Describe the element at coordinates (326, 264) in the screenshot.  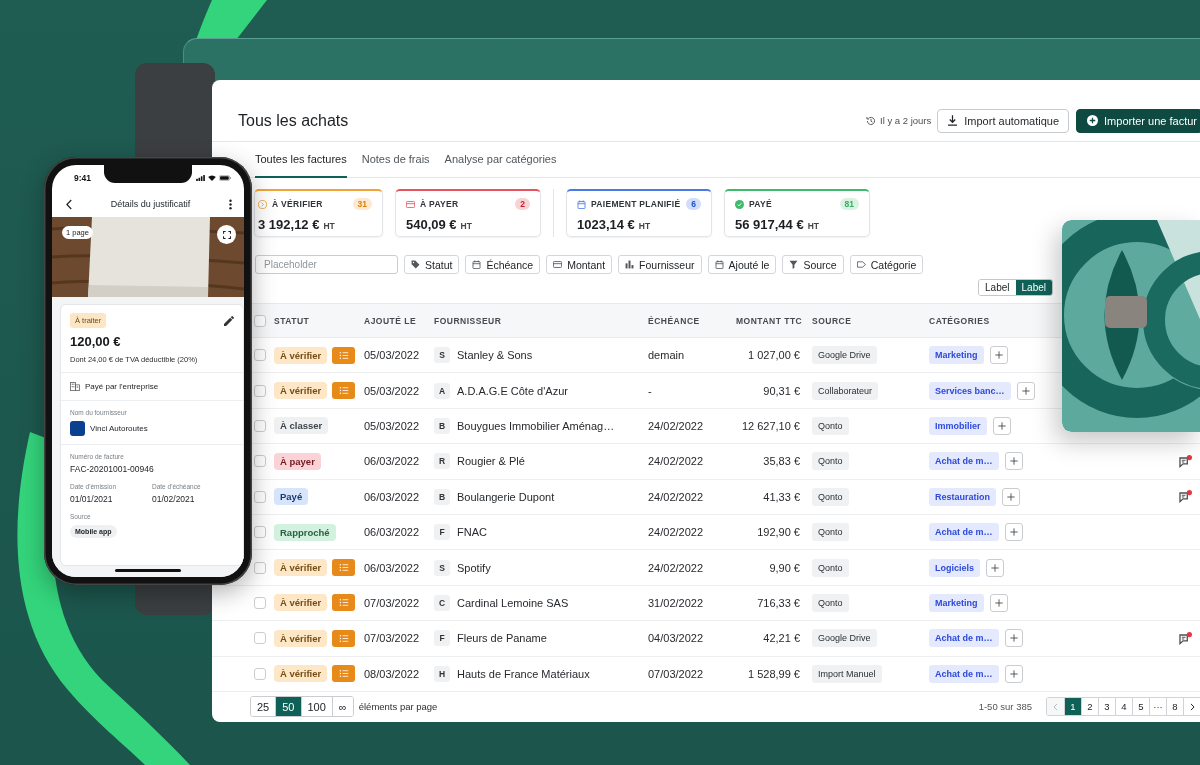
I see `search-field: Placeholder` at that location.